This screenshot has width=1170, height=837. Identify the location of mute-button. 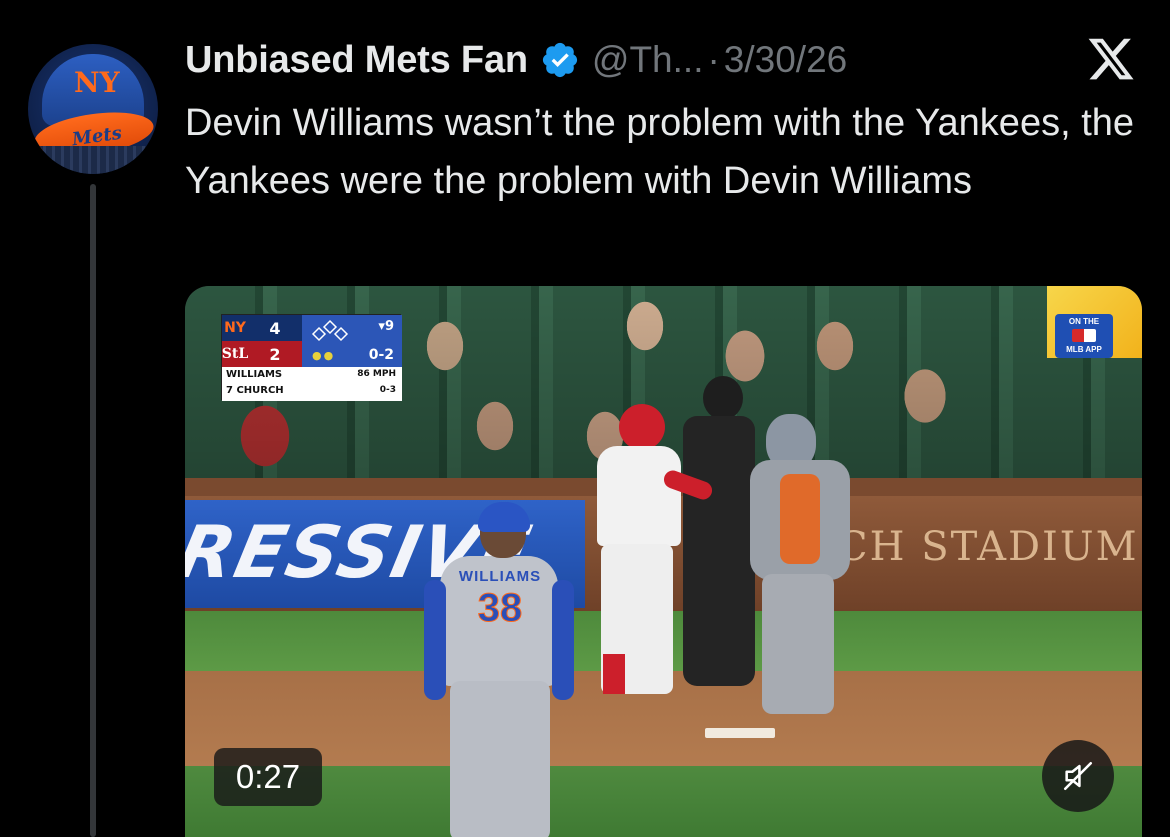
(1078, 776).